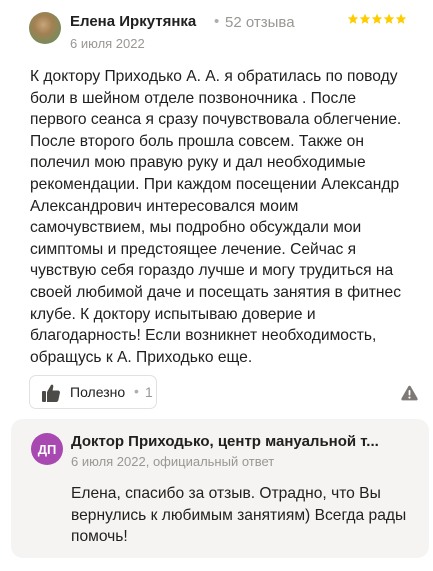  What do you see at coordinates (47, 449) in the screenshot?
I see `reply-avatar: ДП` at bounding box center [47, 449].